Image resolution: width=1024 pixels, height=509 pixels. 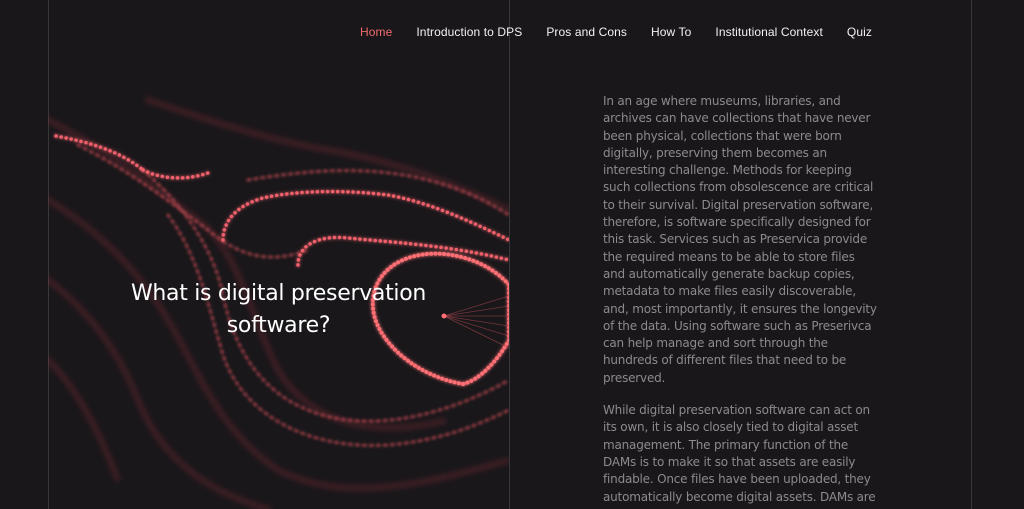 What do you see at coordinates (971, 254) in the screenshot?
I see `right-divider` at bounding box center [971, 254].